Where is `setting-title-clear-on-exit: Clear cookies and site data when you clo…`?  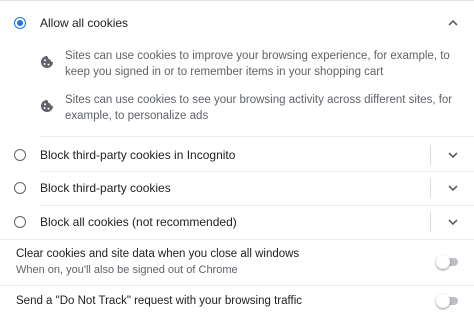
setting-title-clear-on-exit: Clear cookies and site data when you clo… is located at coordinates (158, 254).